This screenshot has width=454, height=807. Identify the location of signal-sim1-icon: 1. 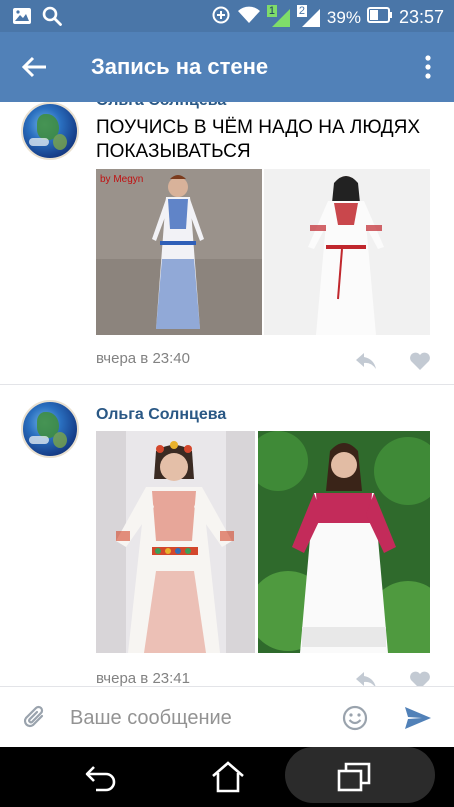
(278, 16).